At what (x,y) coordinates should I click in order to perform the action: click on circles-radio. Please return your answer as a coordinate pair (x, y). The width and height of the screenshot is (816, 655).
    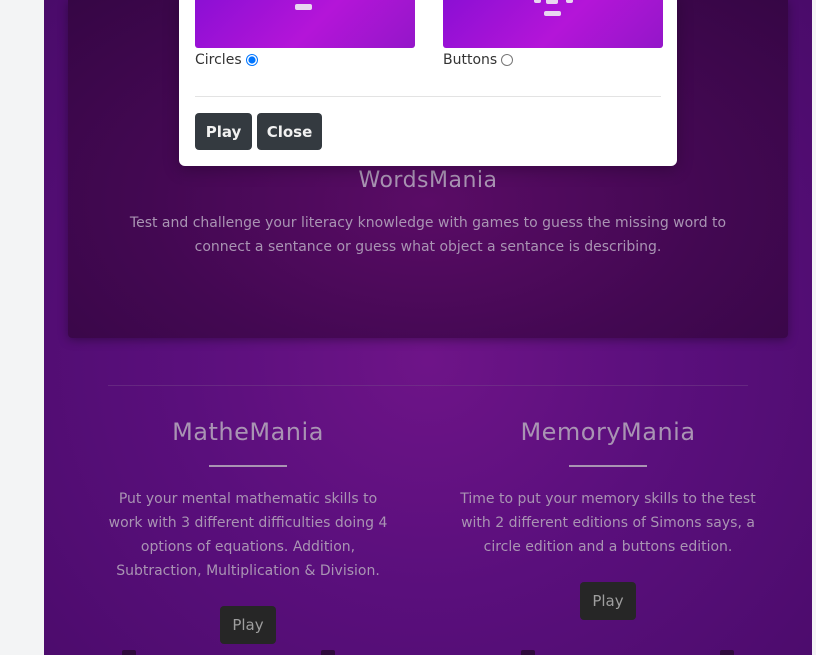
    Looking at the image, I should click on (251, 60).